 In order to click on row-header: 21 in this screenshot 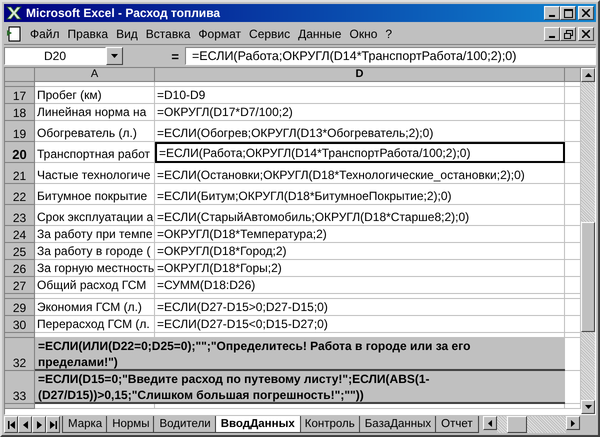, I will do `click(20, 173)`.